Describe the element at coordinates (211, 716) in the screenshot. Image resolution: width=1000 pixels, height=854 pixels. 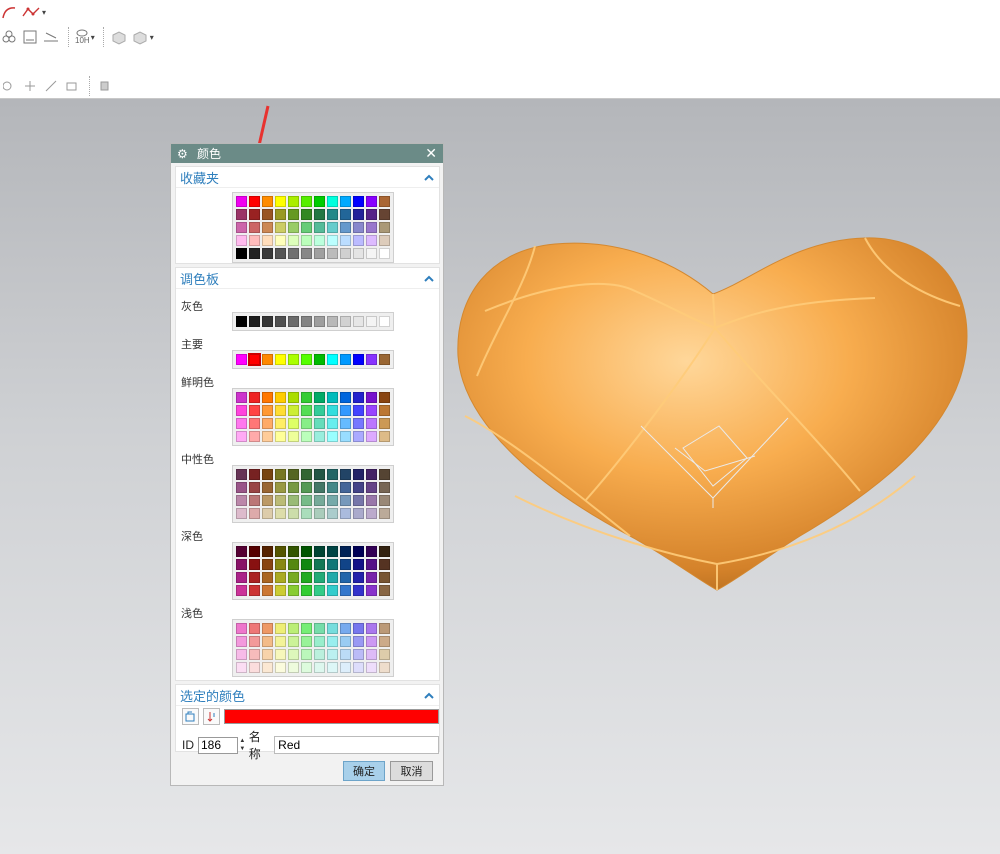
I see `sort-color-icon` at that location.